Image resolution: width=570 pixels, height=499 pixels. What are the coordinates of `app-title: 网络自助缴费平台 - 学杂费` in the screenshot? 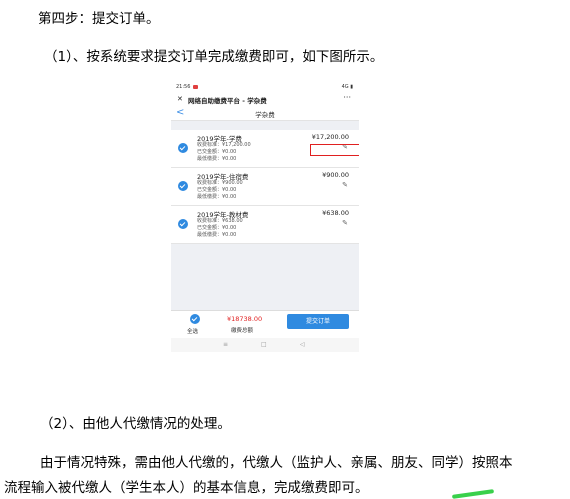 It's located at (227, 101).